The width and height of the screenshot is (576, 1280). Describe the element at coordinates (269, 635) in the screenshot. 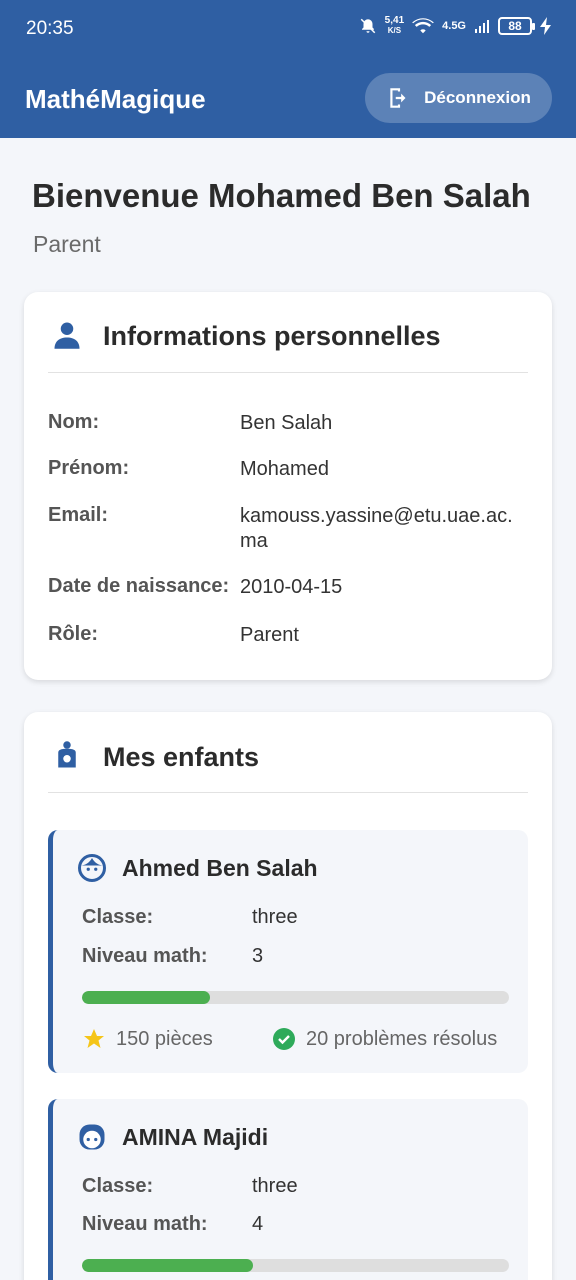

I see `info-value: Parent` at that location.